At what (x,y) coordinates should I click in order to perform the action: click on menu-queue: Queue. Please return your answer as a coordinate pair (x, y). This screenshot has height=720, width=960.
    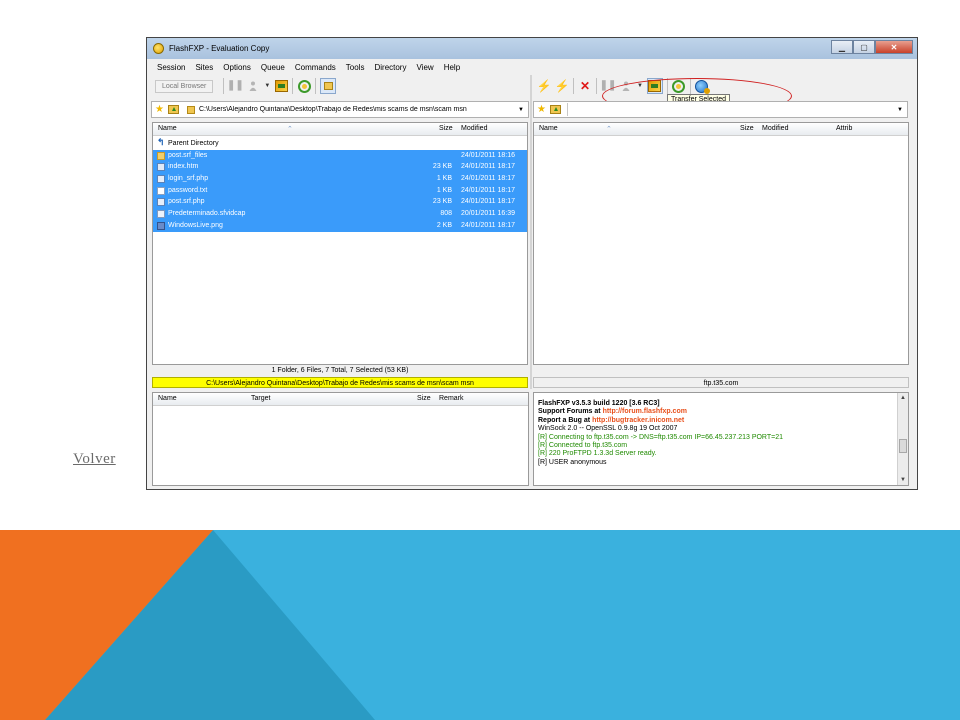
    Looking at the image, I should click on (273, 67).